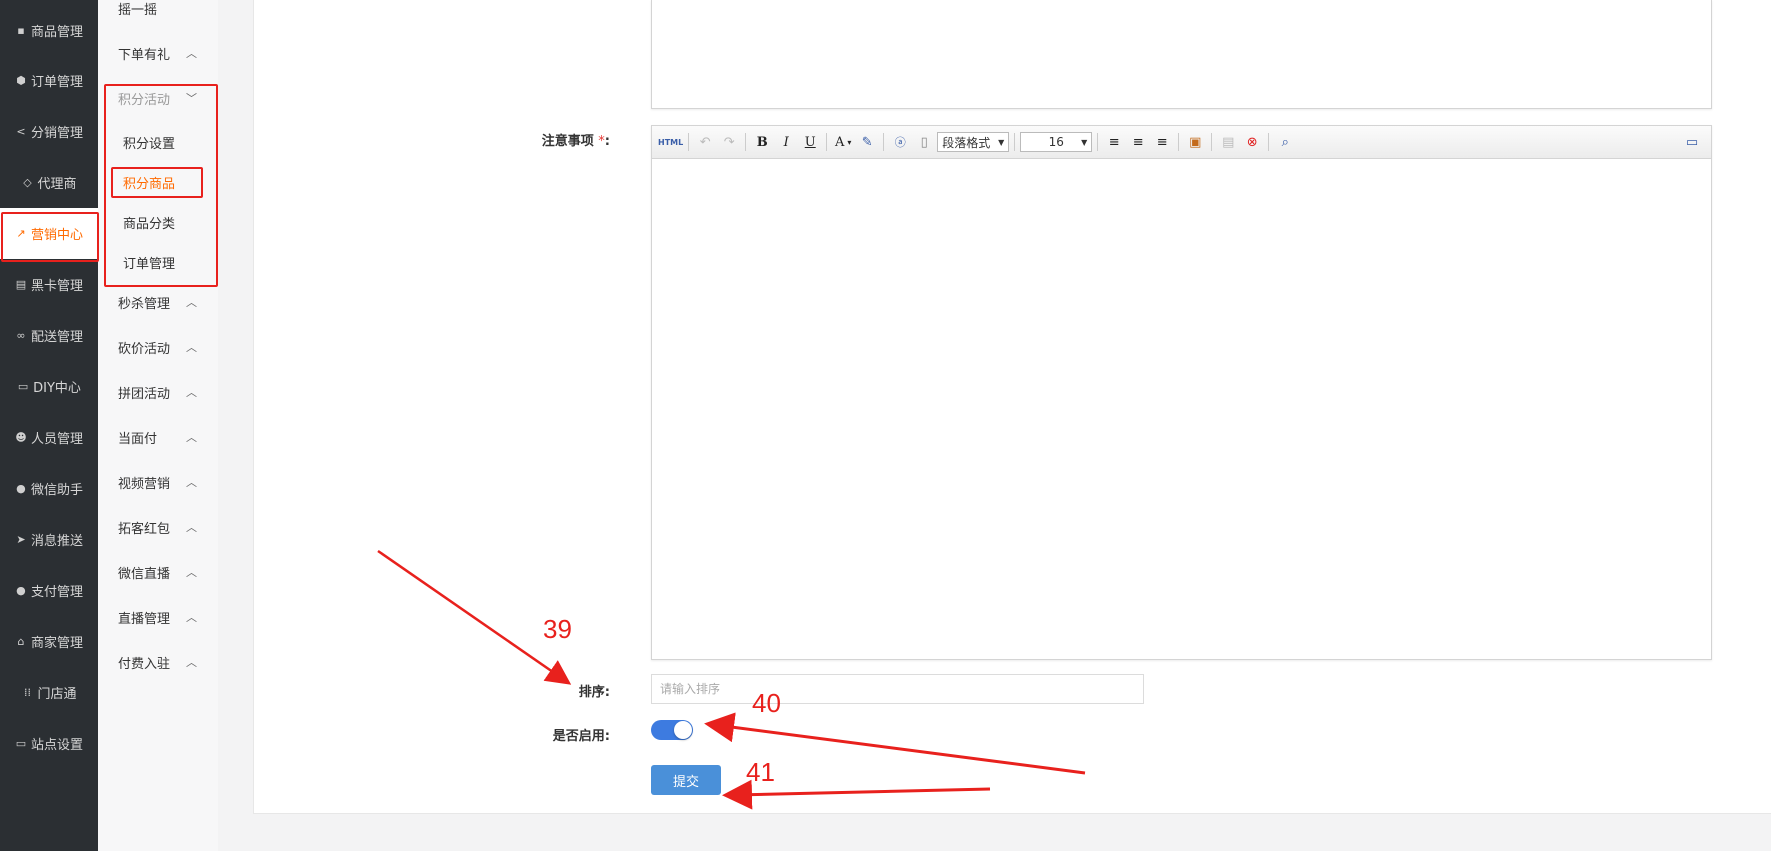  What do you see at coordinates (49, 386) in the screenshot?
I see `sidebar-item-diy: ▭ DIY中心` at bounding box center [49, 386].